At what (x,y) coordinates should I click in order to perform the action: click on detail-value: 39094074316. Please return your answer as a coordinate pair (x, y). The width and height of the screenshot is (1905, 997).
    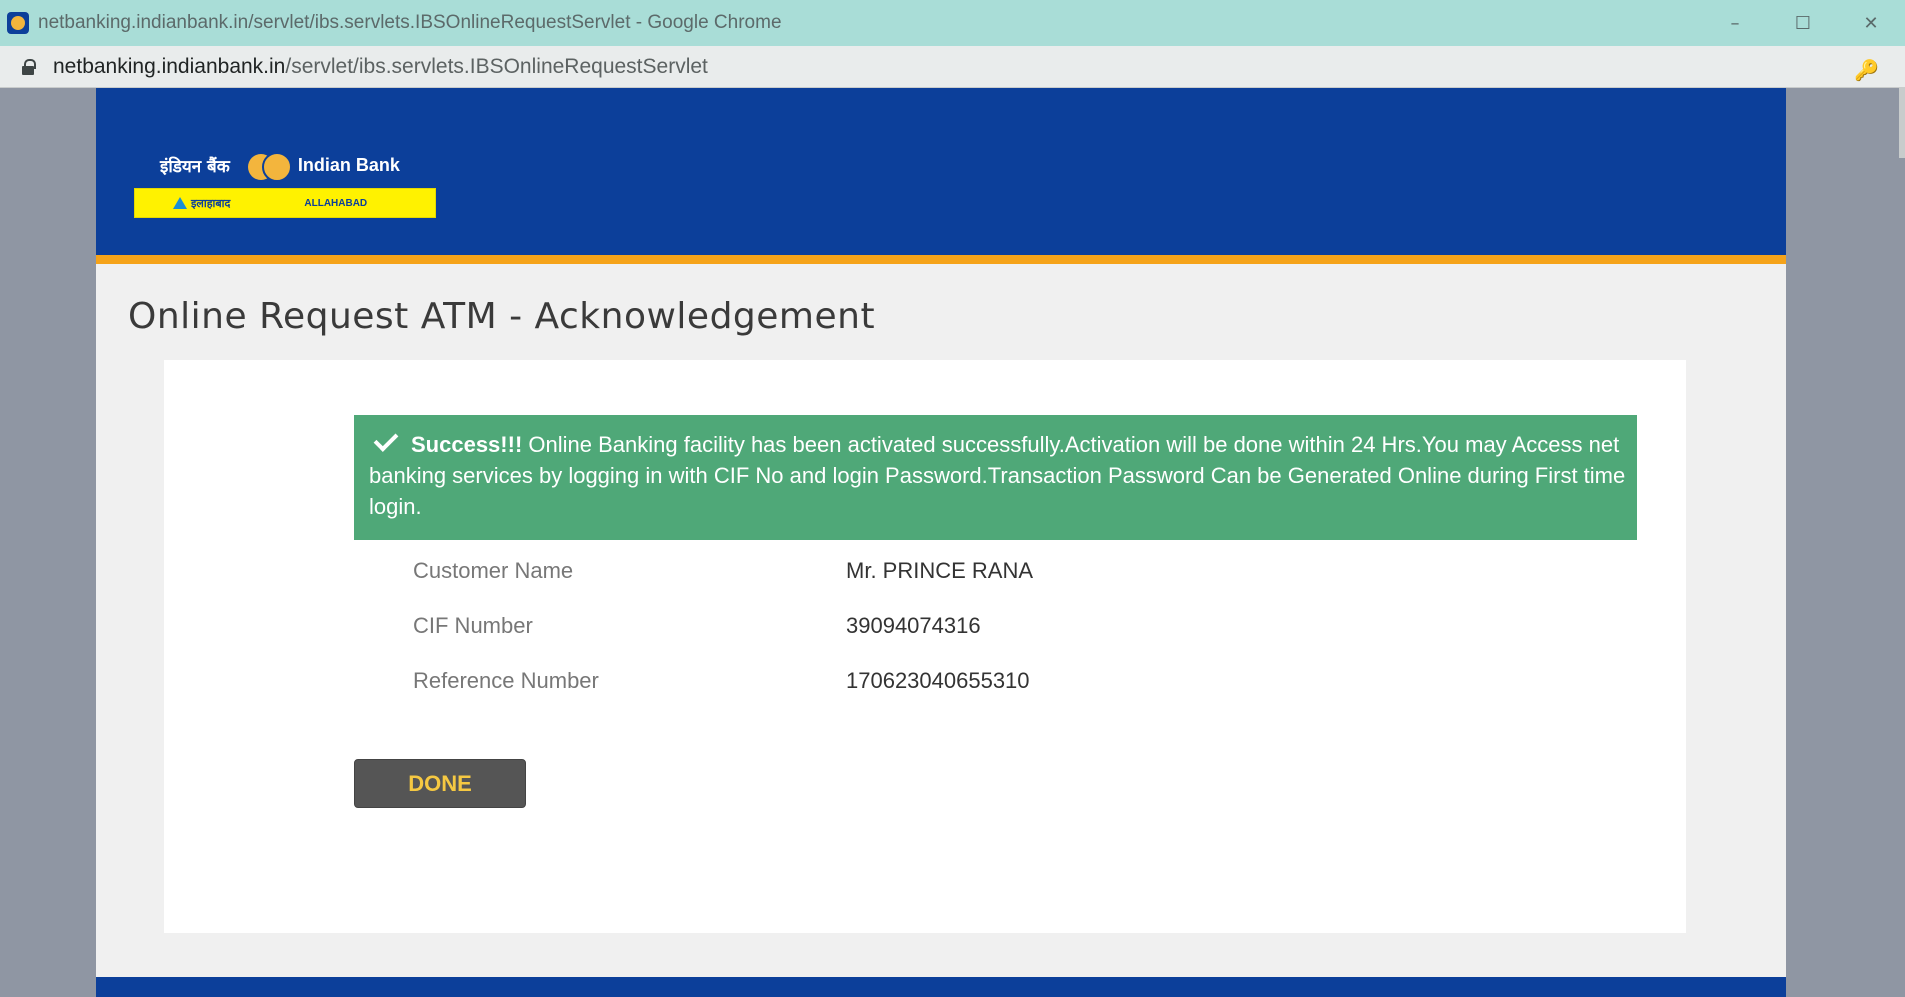
    Looking at the image, I should click on (913, 625).